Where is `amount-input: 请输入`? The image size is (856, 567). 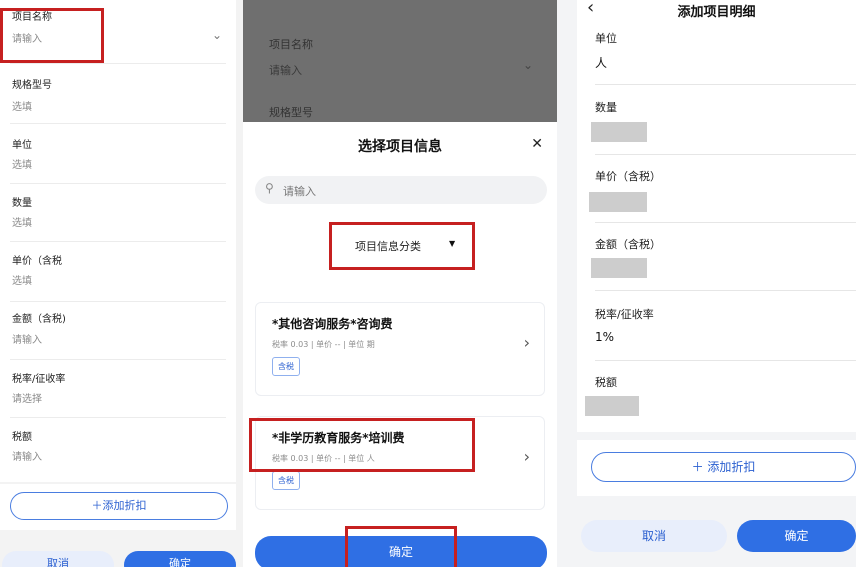 amount-input: 请输入 is located at coordinates (27, 338).